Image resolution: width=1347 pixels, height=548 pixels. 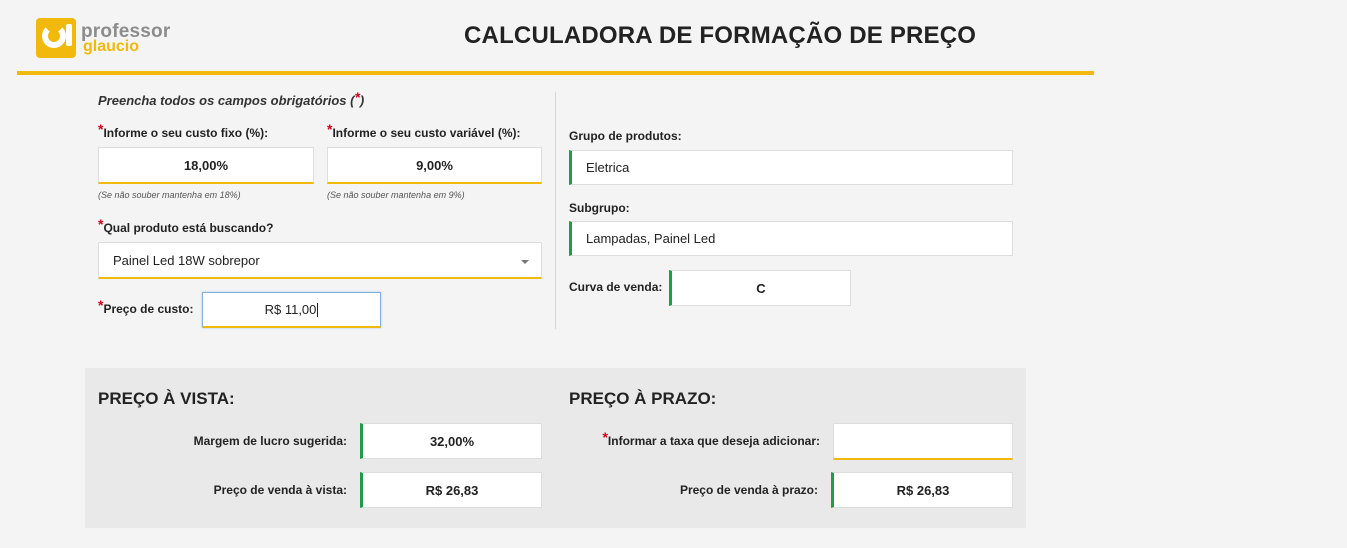 I want to click on cash-price-field: R$ 26,83, so click(x=451, y=490).